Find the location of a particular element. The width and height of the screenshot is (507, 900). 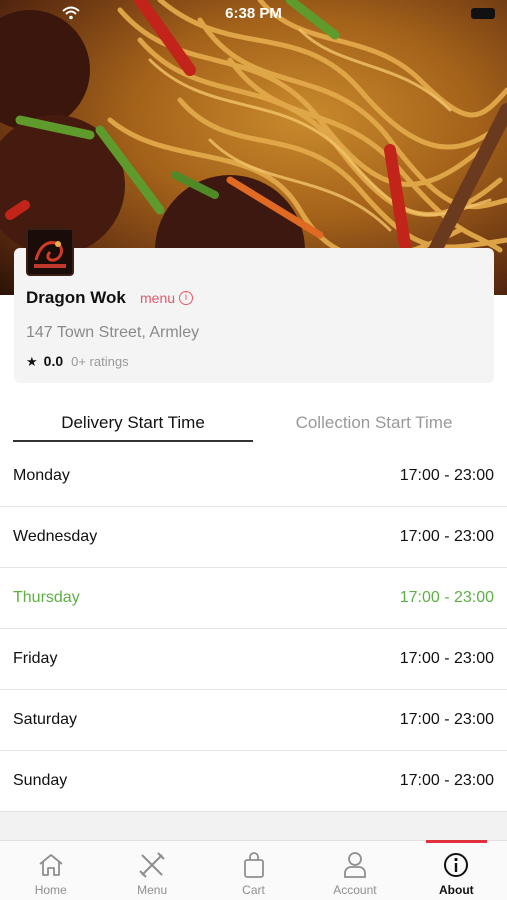

nav-home: Home is located at coordinates (50, 870).